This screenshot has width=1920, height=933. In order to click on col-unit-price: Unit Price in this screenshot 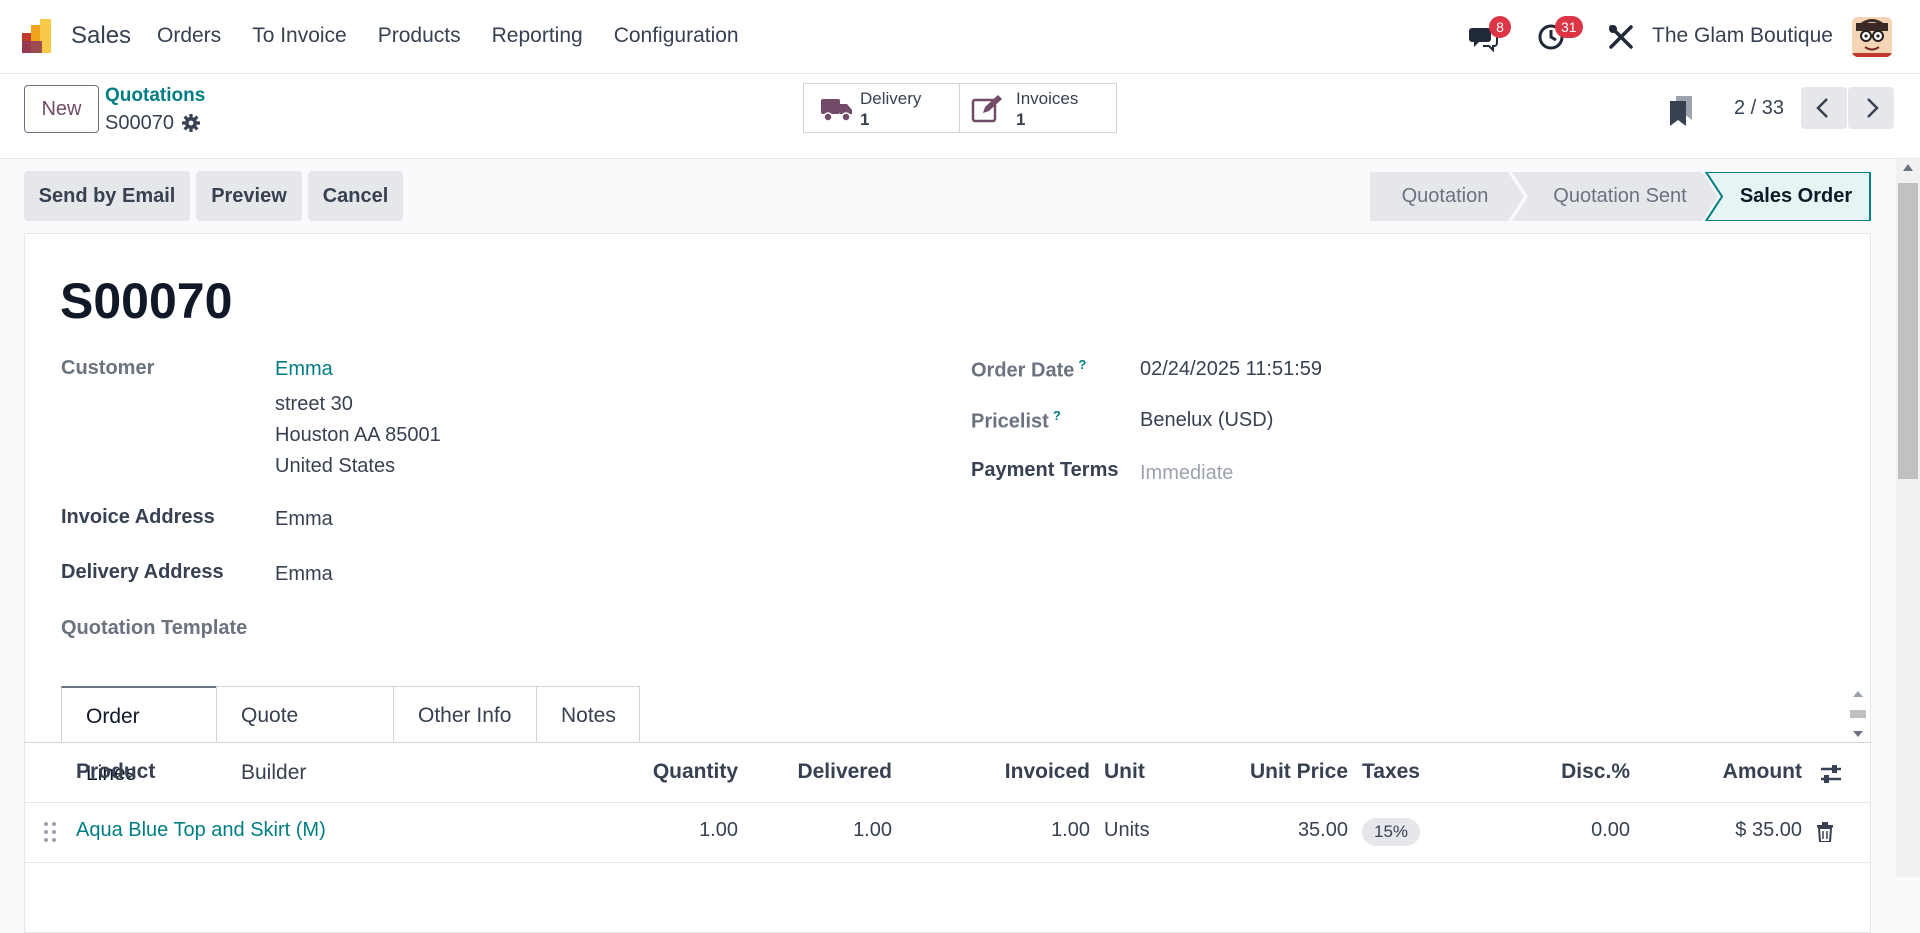, I will do `click(1299, 772)`.